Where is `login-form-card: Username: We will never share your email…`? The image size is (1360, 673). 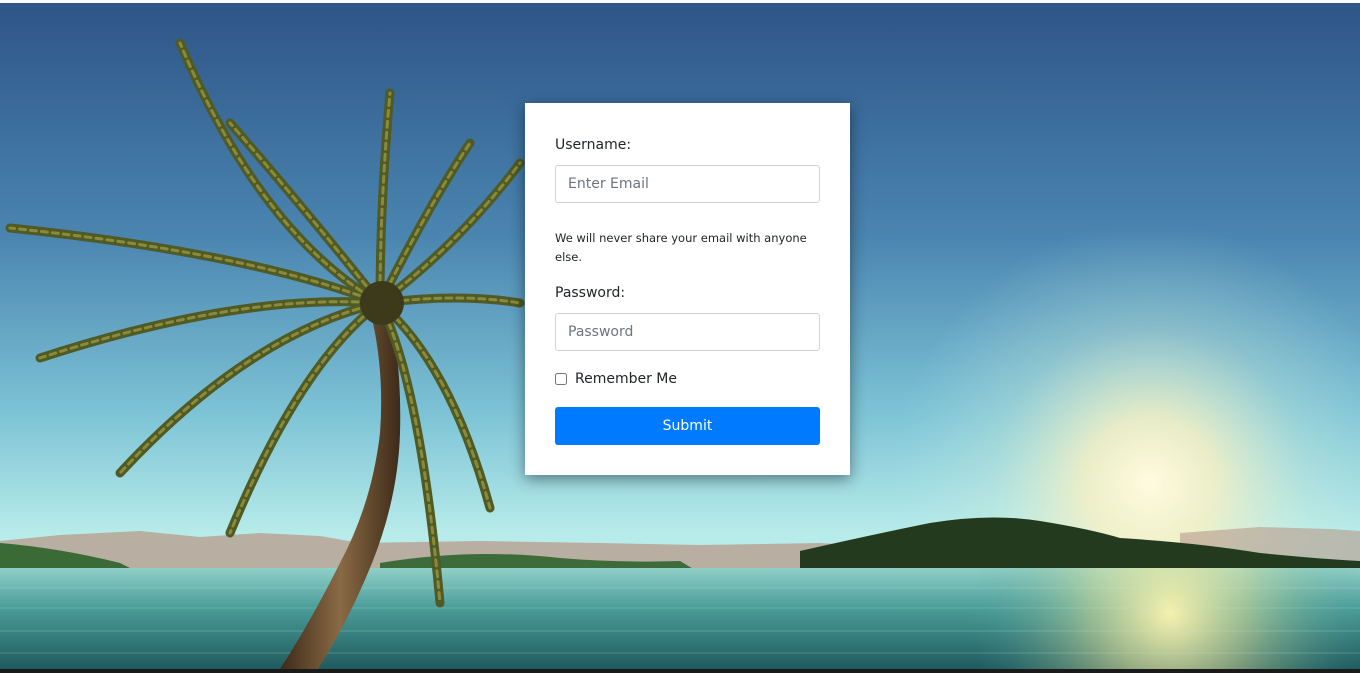 login-form-card: Username: We will never share your email… is located at coordinates (687, 289).